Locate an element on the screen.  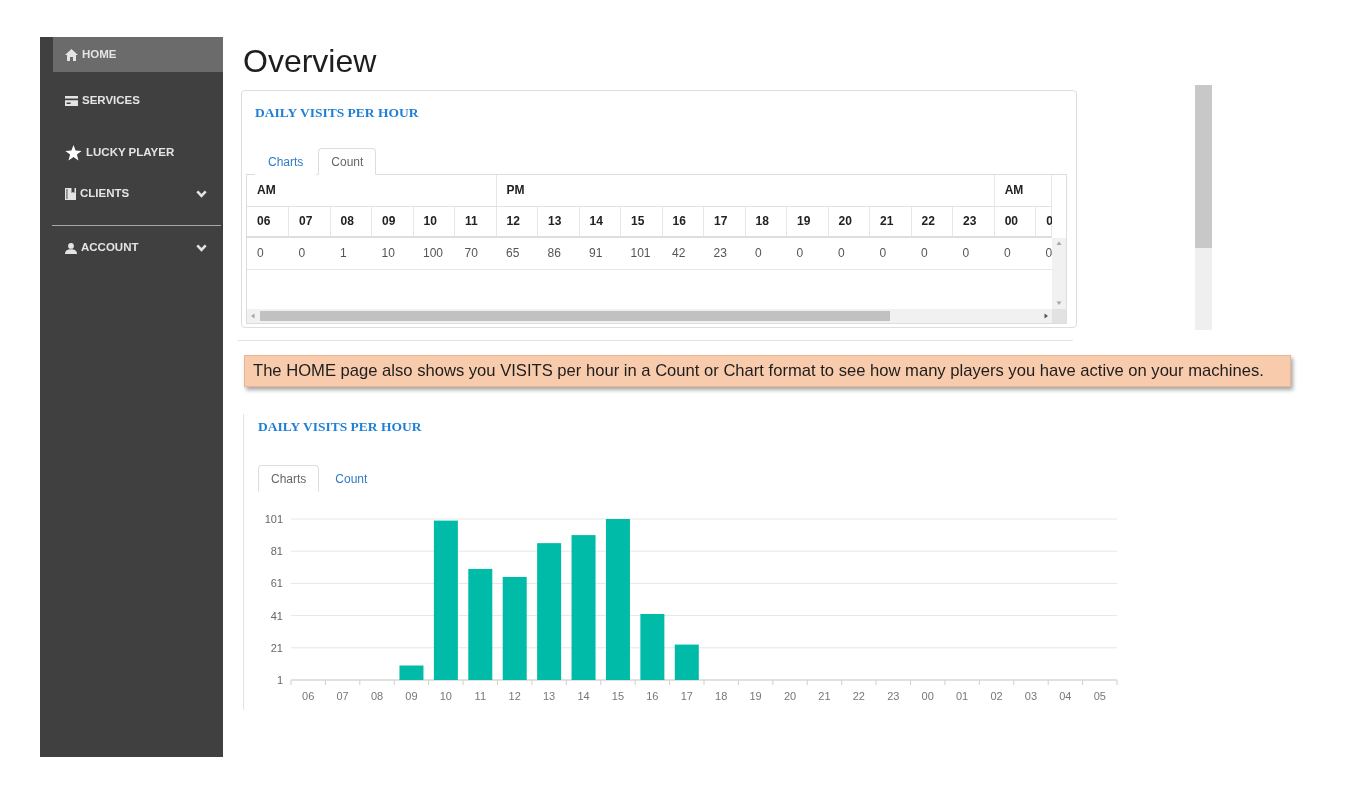
axis-label: 20 is located at coordinates (790, 696).